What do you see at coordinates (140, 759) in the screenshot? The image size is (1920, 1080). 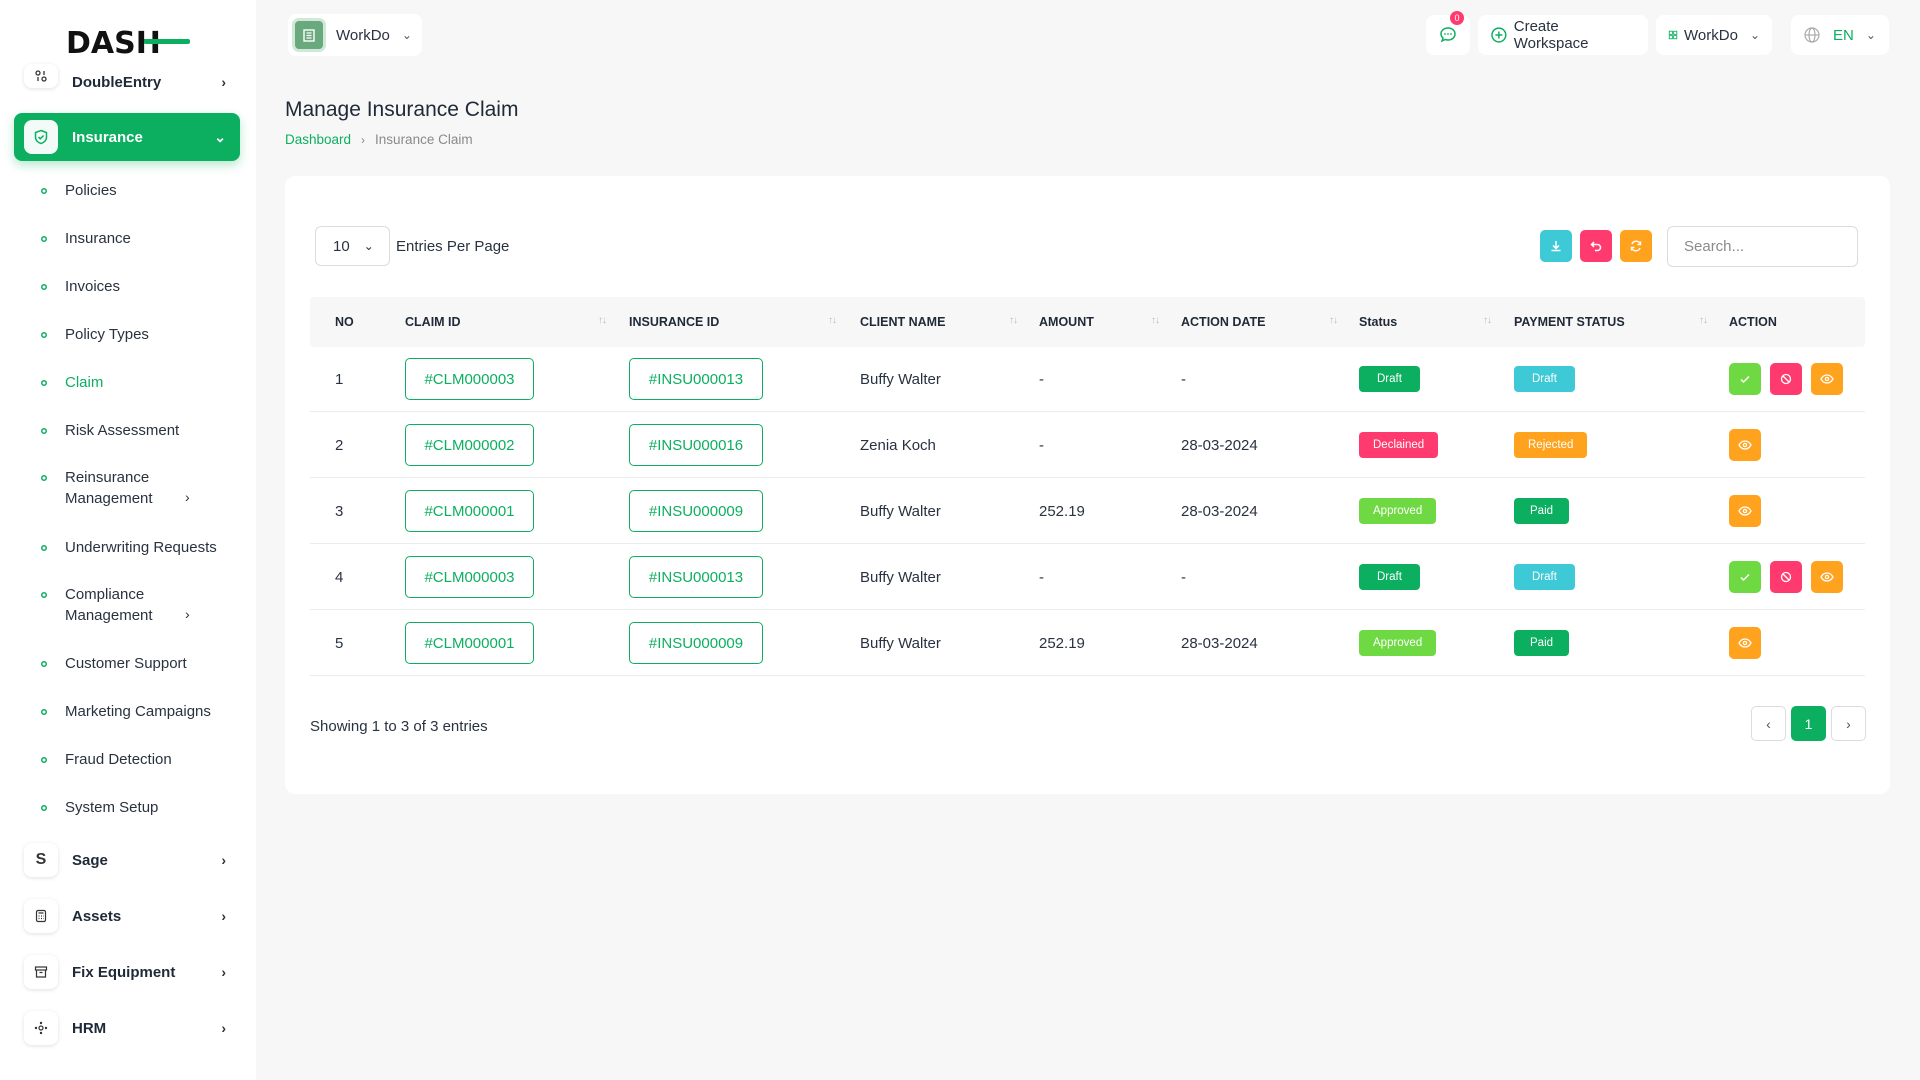 I see `sidebar-subitem-fraud-detection: Fraud Detection` at bounding box center [140, 759].